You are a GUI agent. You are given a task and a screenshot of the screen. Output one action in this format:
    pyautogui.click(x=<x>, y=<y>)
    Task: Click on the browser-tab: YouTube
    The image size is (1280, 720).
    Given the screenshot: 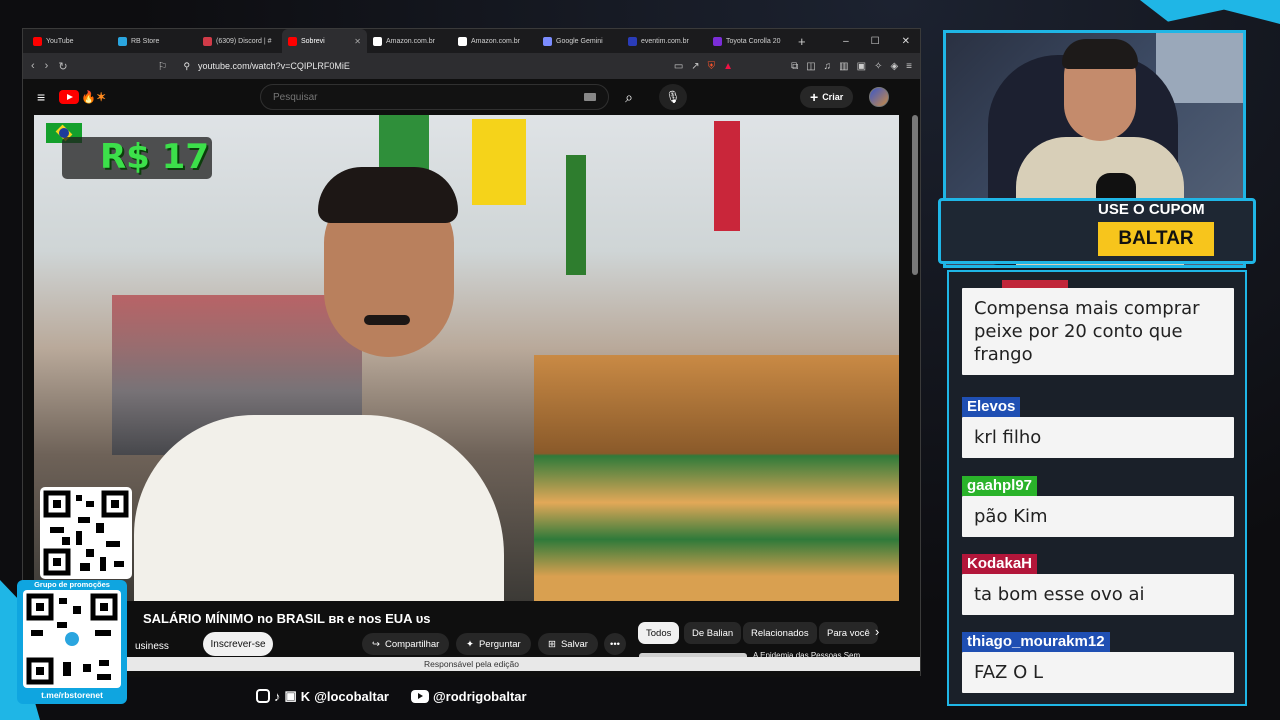 What is the action you would take?
    pyautogui.click(x=69, y=41)
    